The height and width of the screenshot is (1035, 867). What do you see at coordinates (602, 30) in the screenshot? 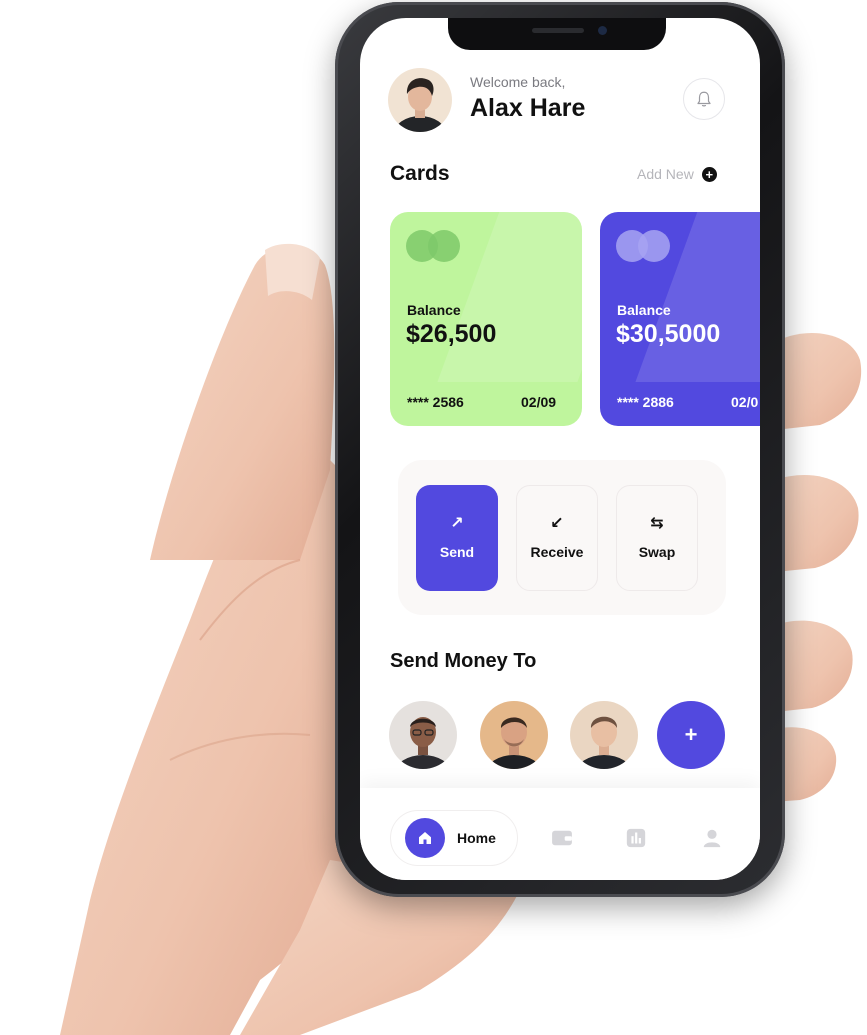
I see `front-camera` at bounding box center [602, 30].